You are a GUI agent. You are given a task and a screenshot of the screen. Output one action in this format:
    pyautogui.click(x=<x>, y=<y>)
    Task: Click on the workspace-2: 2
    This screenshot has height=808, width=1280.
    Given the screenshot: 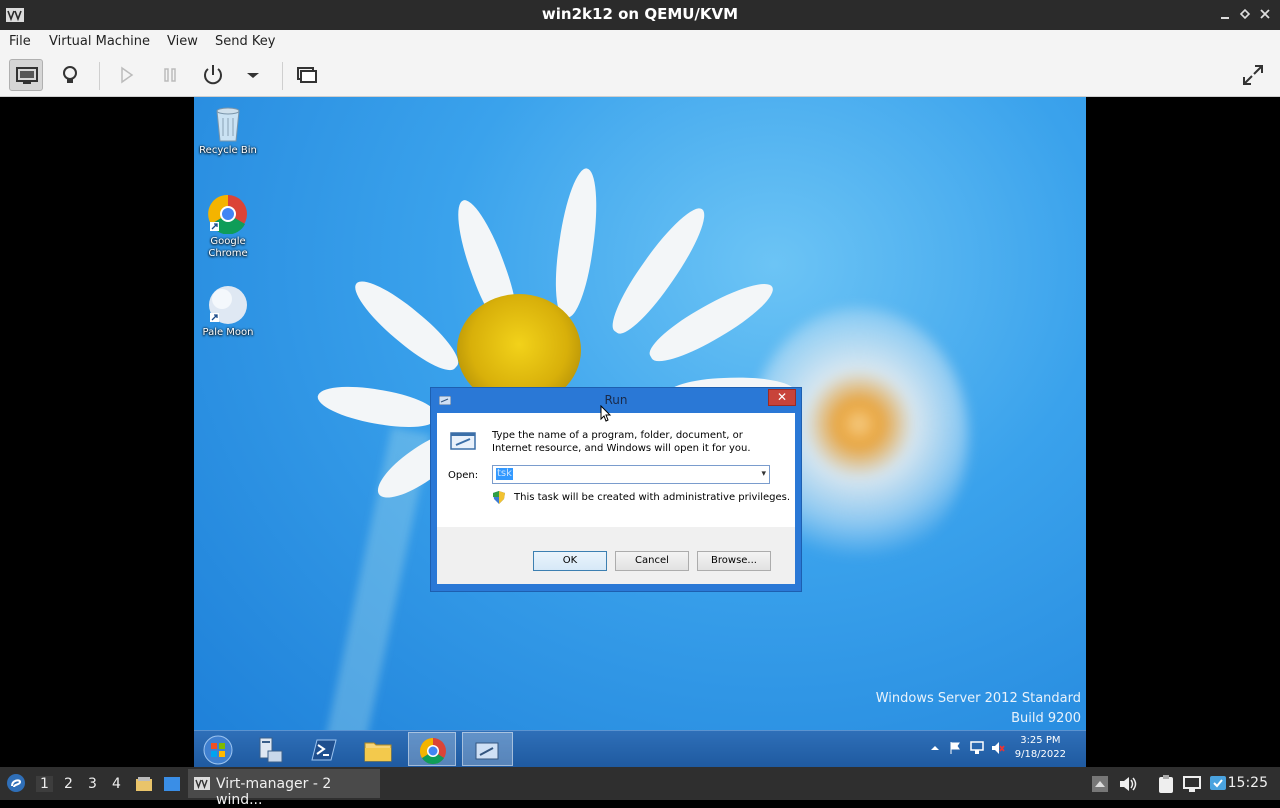 What is the action you would take?
    pyautogui.click(x=68, y=784)
    